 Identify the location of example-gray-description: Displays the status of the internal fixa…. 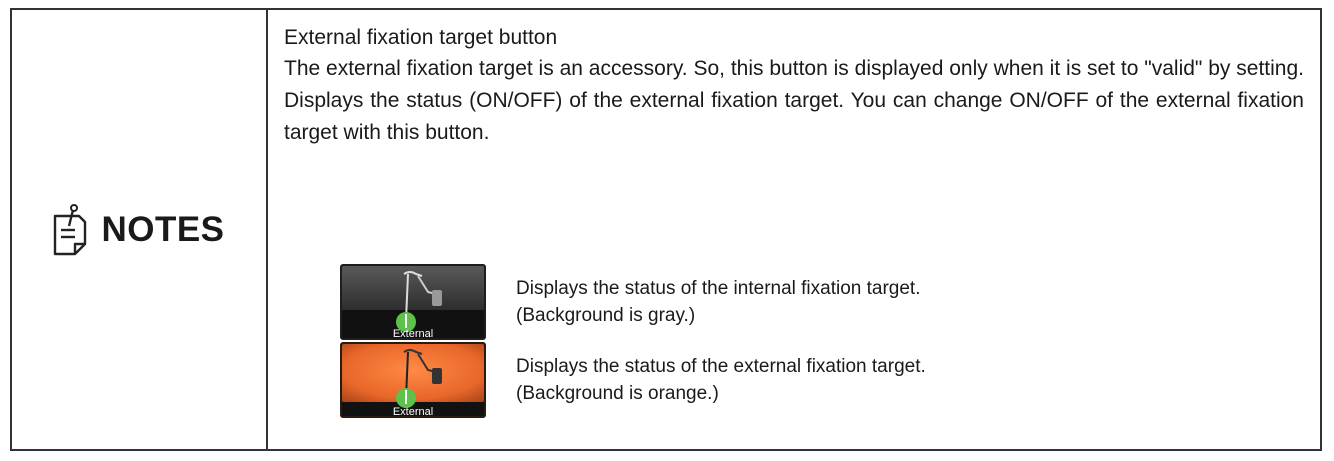
(718, 288).